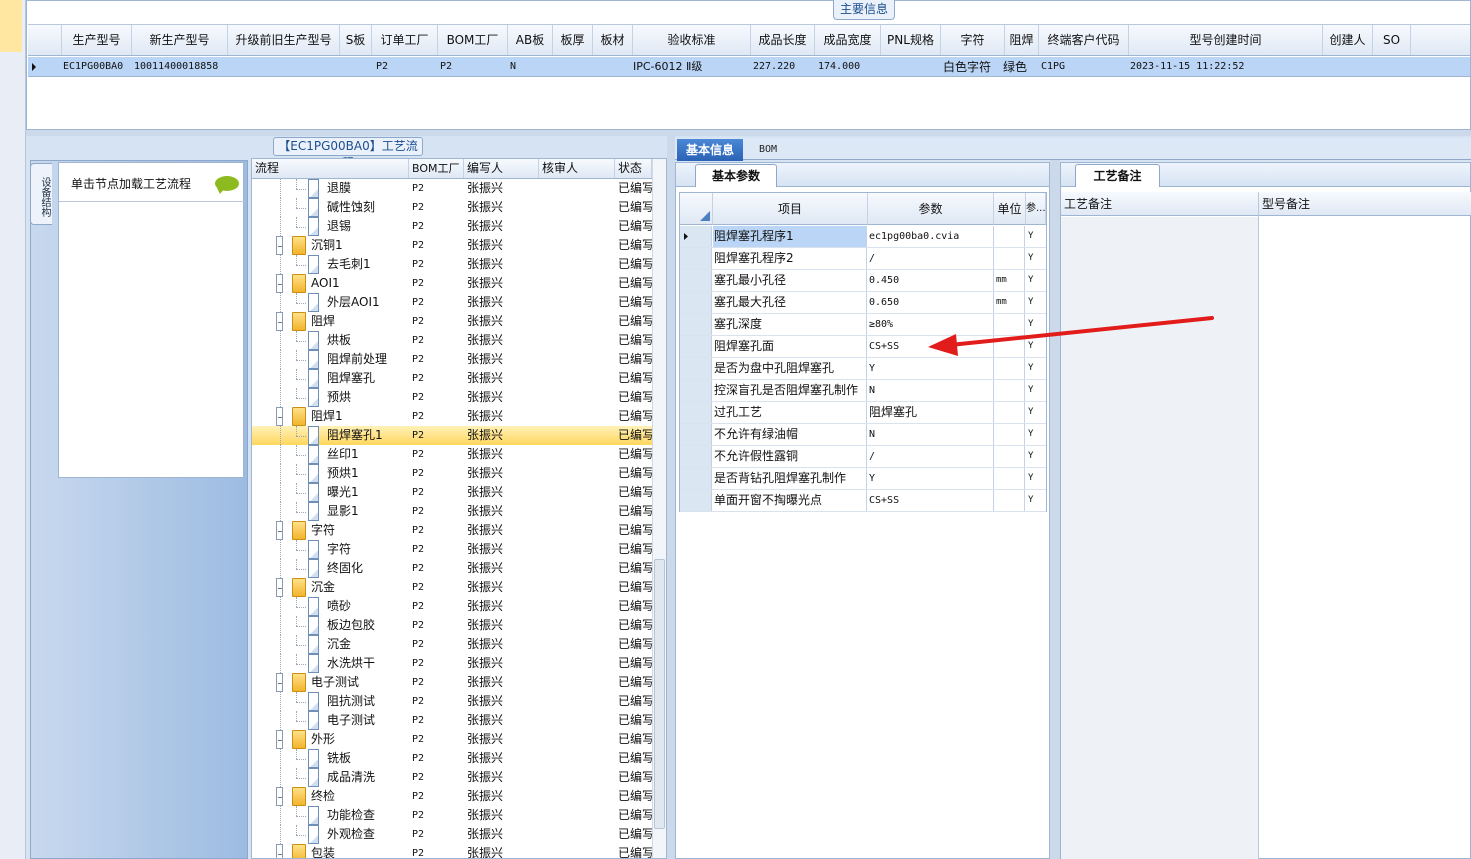 The width and height of the screenshot is (1471, 859). I want to click on tree-node-label: 铣板, so click(368, 758).